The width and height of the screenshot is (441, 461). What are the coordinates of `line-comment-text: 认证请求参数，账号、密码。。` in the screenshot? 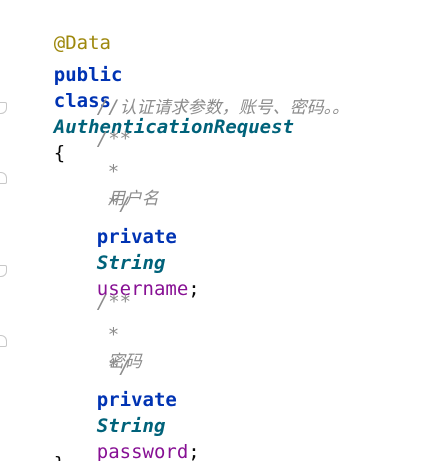 It's located at (234, 108).